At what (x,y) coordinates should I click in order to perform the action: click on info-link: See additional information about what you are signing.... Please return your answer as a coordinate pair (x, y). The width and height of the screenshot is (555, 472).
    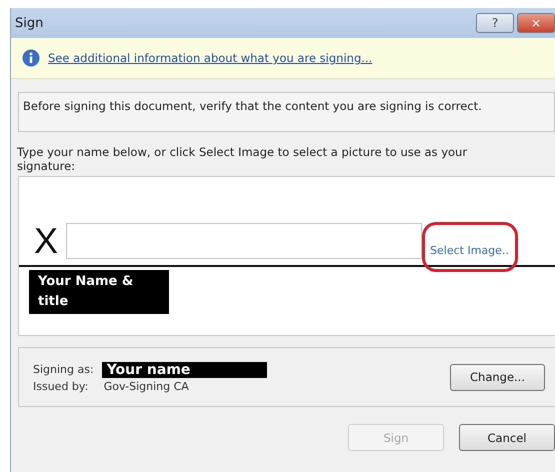
    Looking at the image, I should click on (210, 58).